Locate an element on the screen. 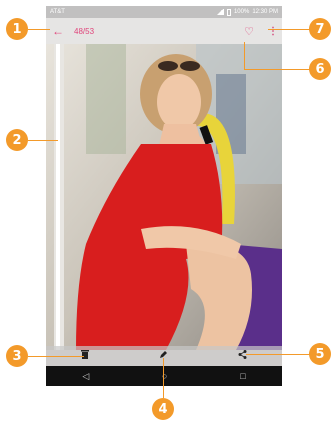 Image resolution: width=334 pixels, height=423 pixels. callout-7: 7 is located at coordinates (320, 29).